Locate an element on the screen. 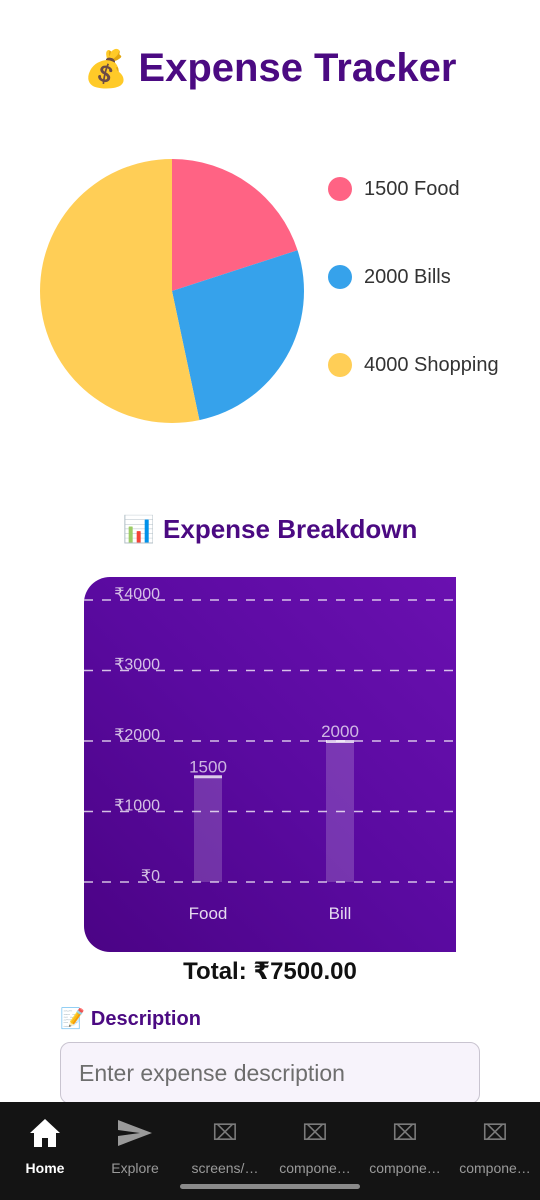 The height and width of the screenshot is (1200, 540). total-amount: Total: ₹7500.00 is located at coordinates (270, 971).